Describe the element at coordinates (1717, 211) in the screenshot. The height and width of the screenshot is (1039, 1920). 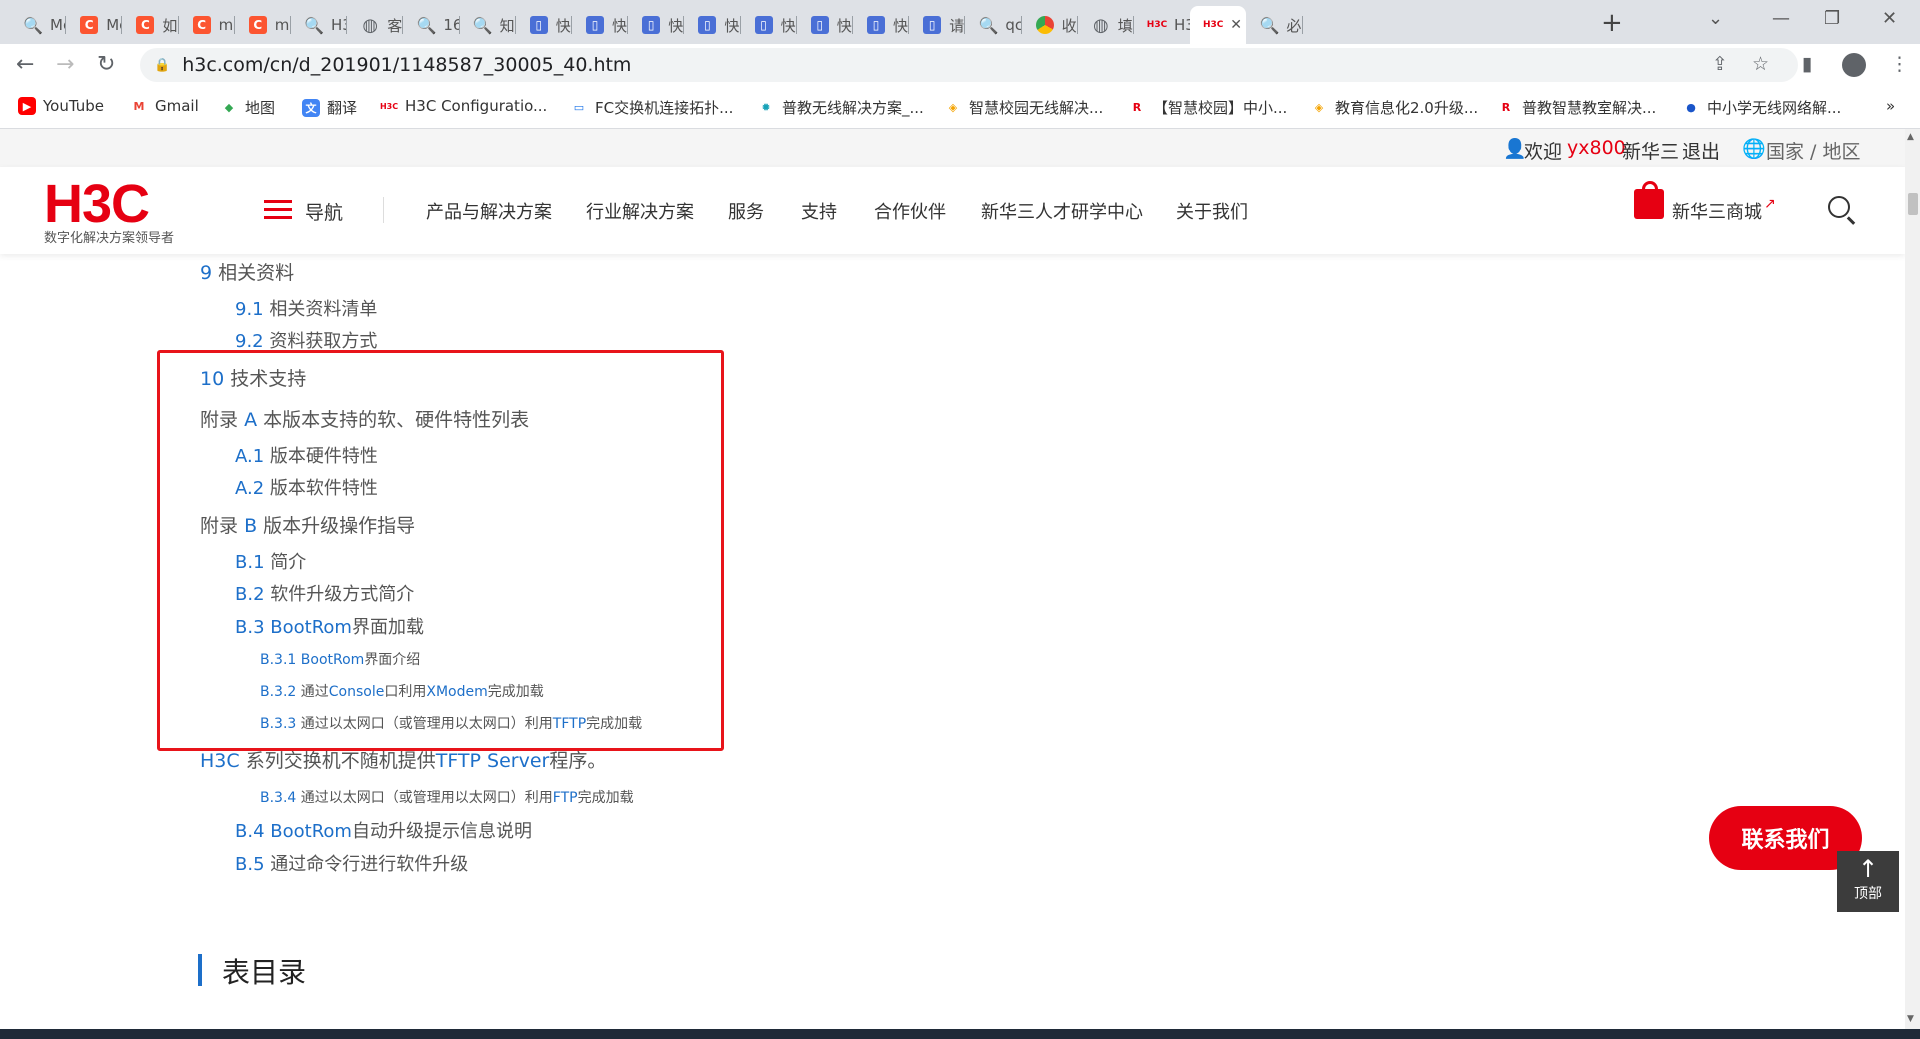
I see `mall-link: 新华三商城` at that location.